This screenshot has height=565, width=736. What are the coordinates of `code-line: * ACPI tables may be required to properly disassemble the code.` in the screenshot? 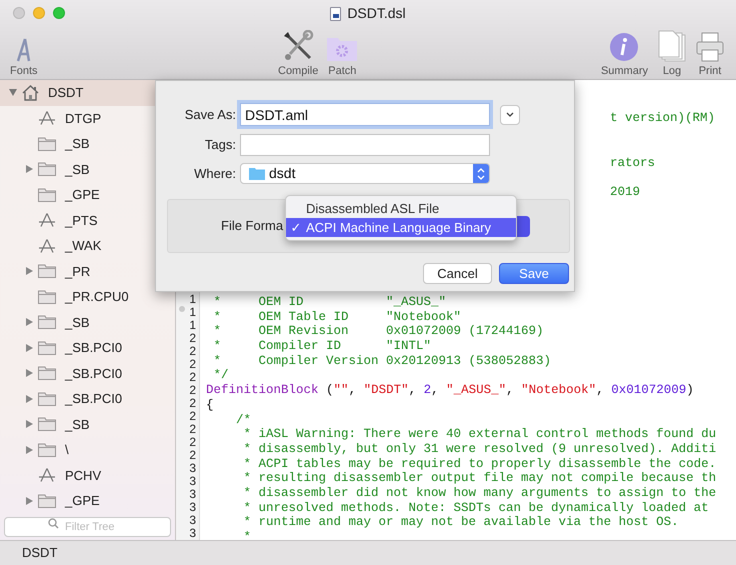 It's located at (480, 464).